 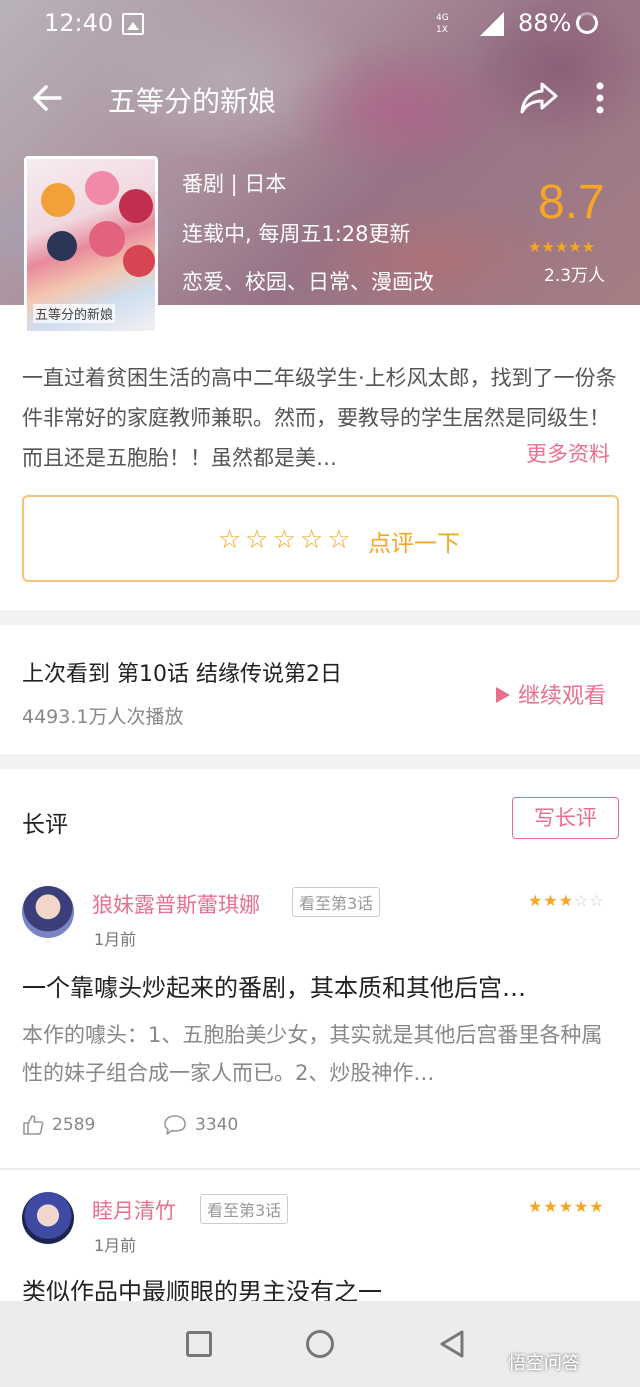 What do you see at coordinates (91, 245) in the screenshot?
I see `cover-image: 五等分的新娘` at bounding box center [91, 245].